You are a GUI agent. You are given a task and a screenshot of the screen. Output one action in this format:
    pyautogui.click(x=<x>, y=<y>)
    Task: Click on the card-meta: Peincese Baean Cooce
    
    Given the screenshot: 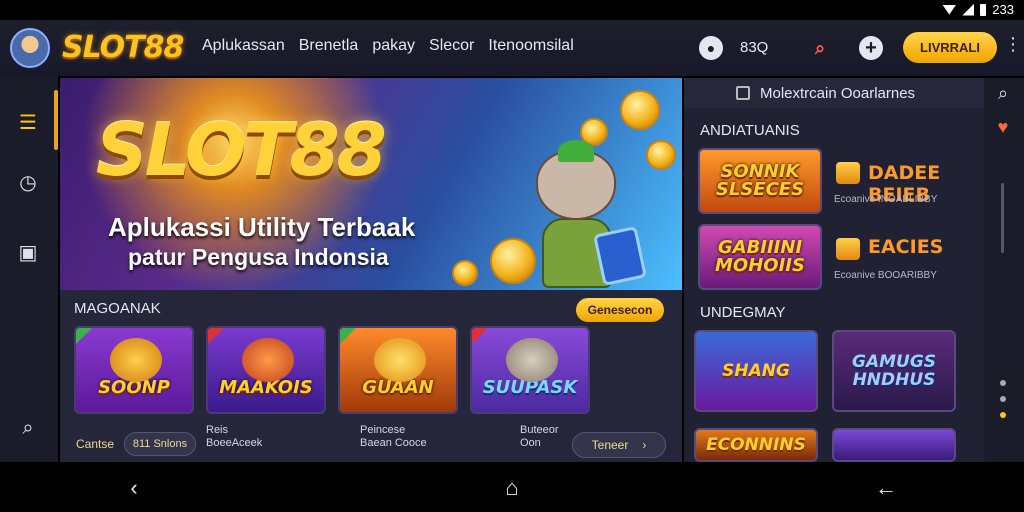 What is the action you would take?
    pyautogui.click(x=393, y=436)
    